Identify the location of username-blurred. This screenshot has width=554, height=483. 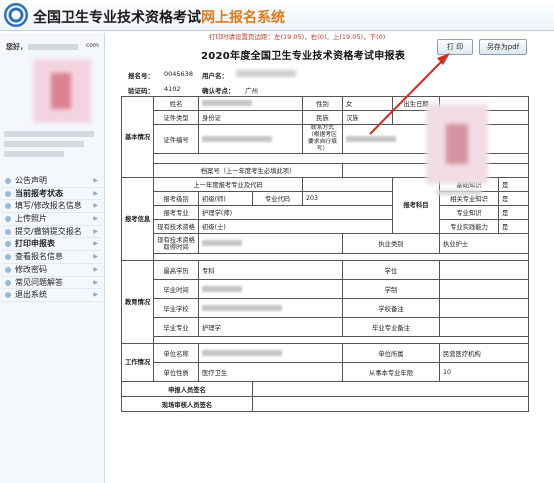
(53, 47).